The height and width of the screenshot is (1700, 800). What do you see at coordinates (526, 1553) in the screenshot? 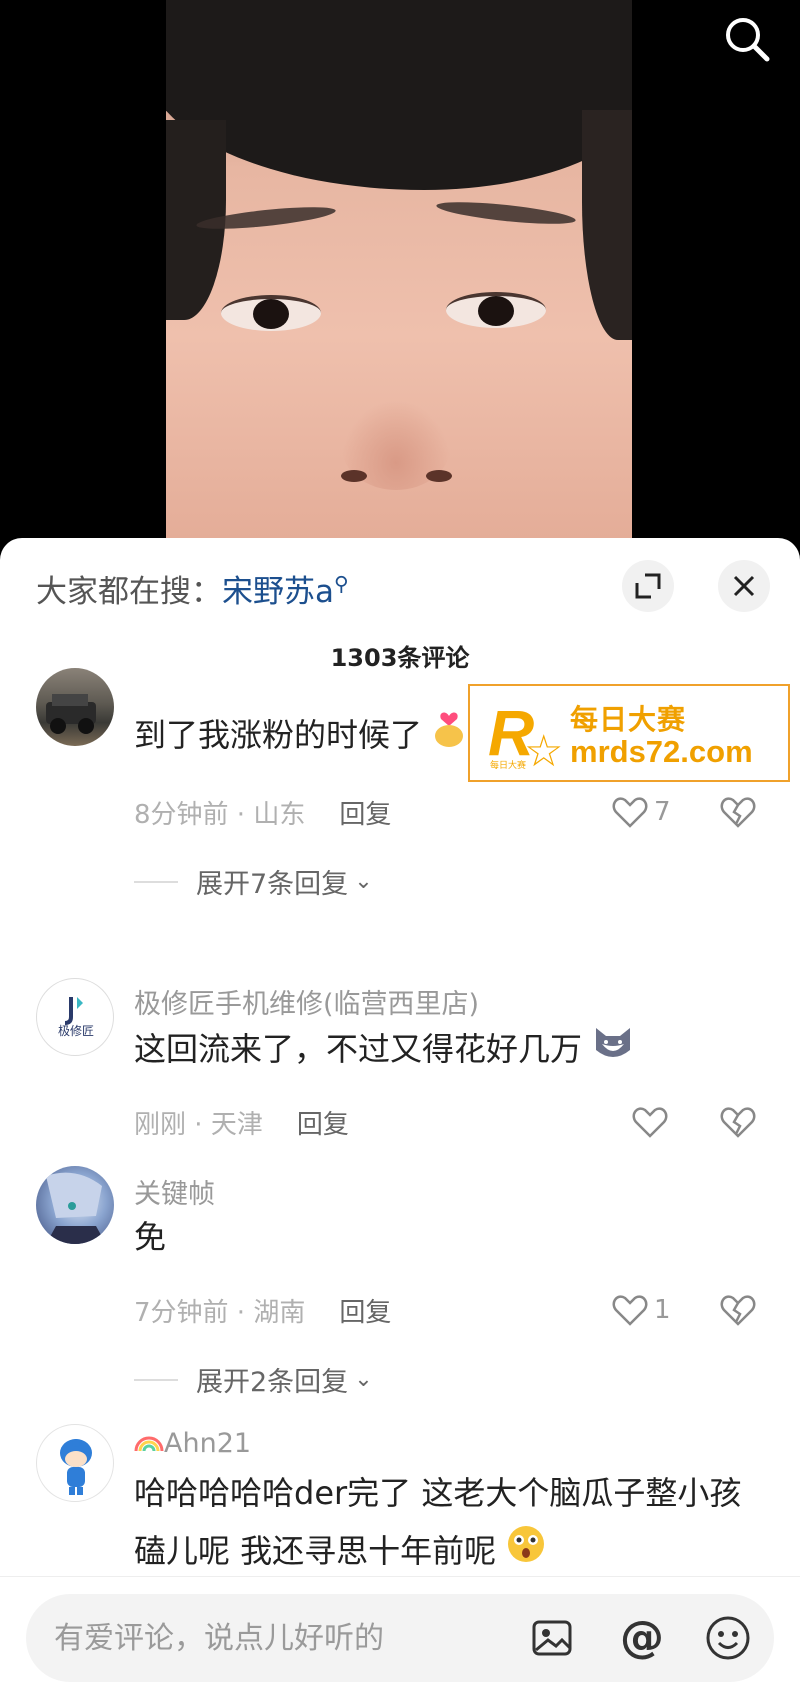
I see `shocked-emoji-icon` at bounding box center [526, 1553].